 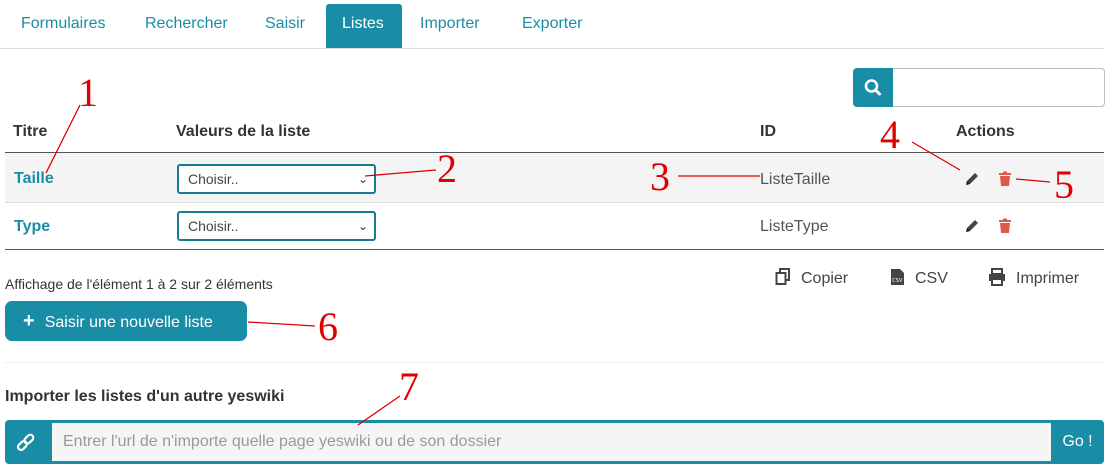 I want to click on annotation-4: 4, so click(x=890, y=134).